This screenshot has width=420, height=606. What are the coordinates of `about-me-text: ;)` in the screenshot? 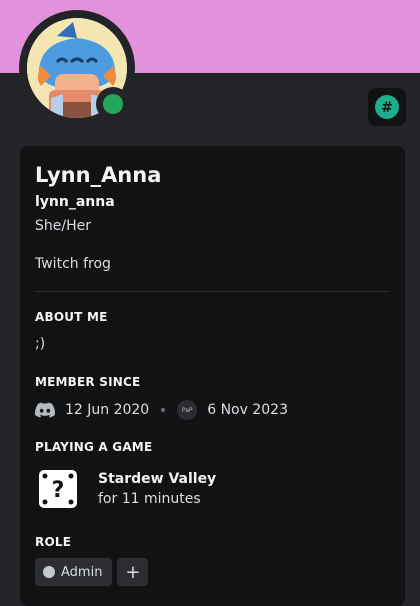 It's located at (40, 344).